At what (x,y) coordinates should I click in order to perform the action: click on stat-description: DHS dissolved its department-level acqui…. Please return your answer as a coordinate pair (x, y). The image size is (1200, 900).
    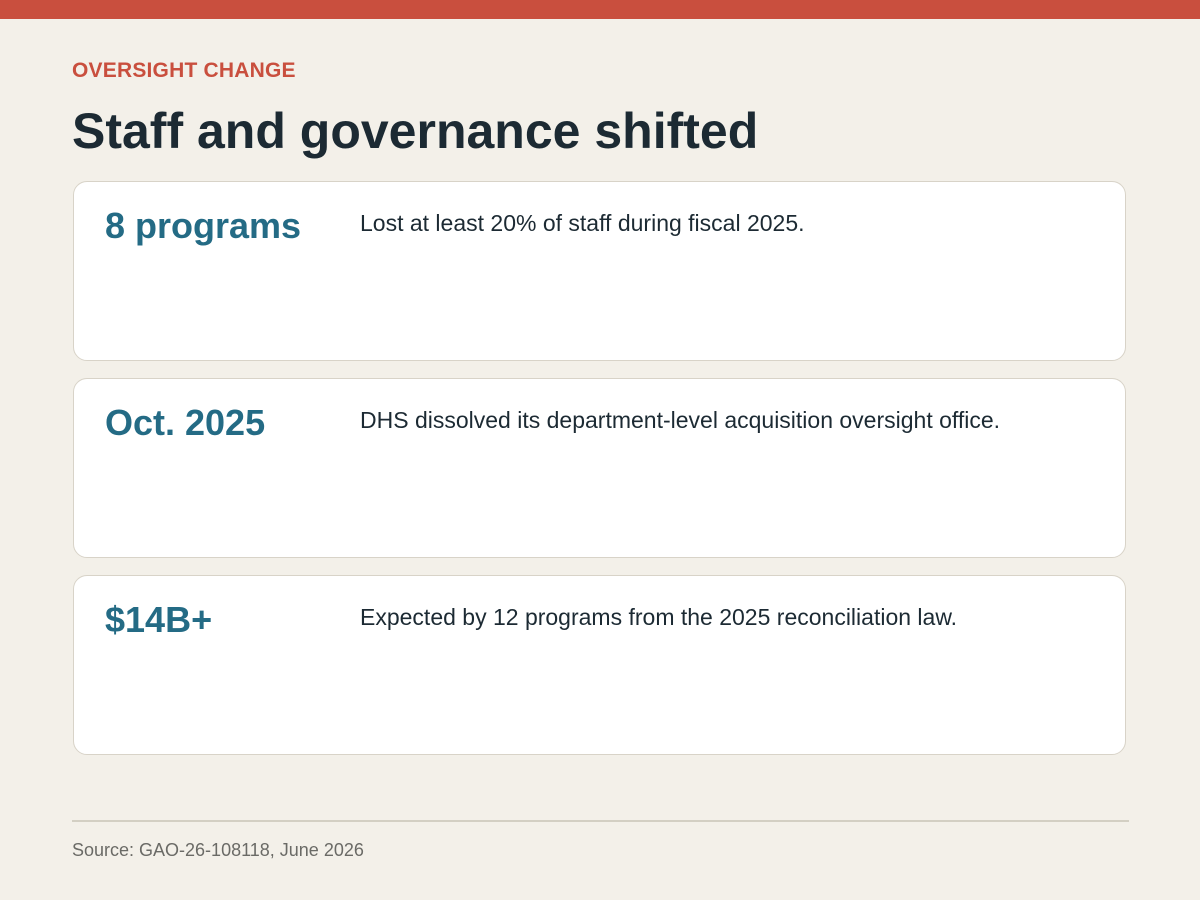
    Looking at the image, I should click on (680, 420).